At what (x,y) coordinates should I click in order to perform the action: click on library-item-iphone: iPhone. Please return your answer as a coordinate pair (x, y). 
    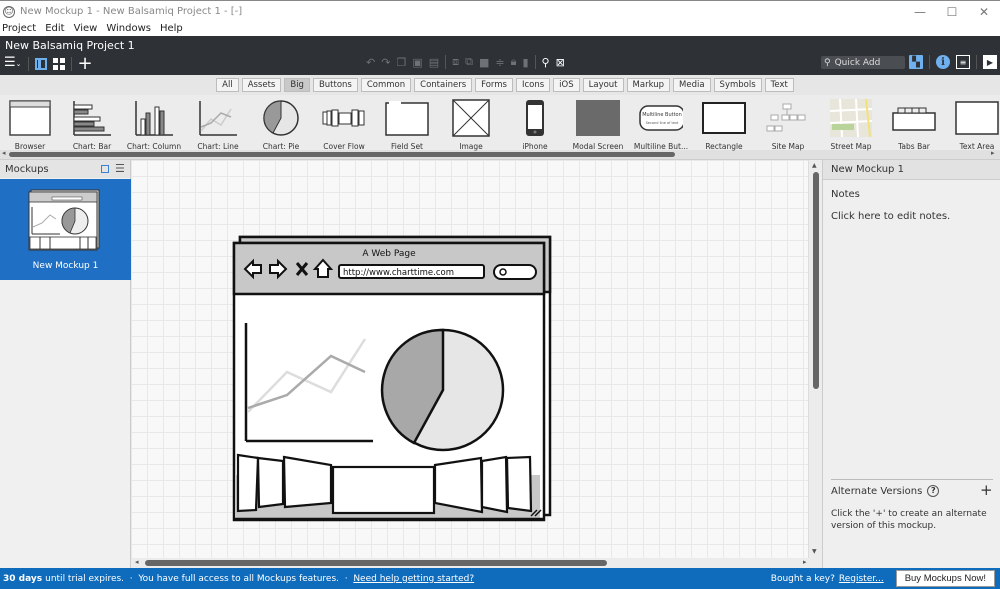
    Looking at the image, I should click on (535, 125).